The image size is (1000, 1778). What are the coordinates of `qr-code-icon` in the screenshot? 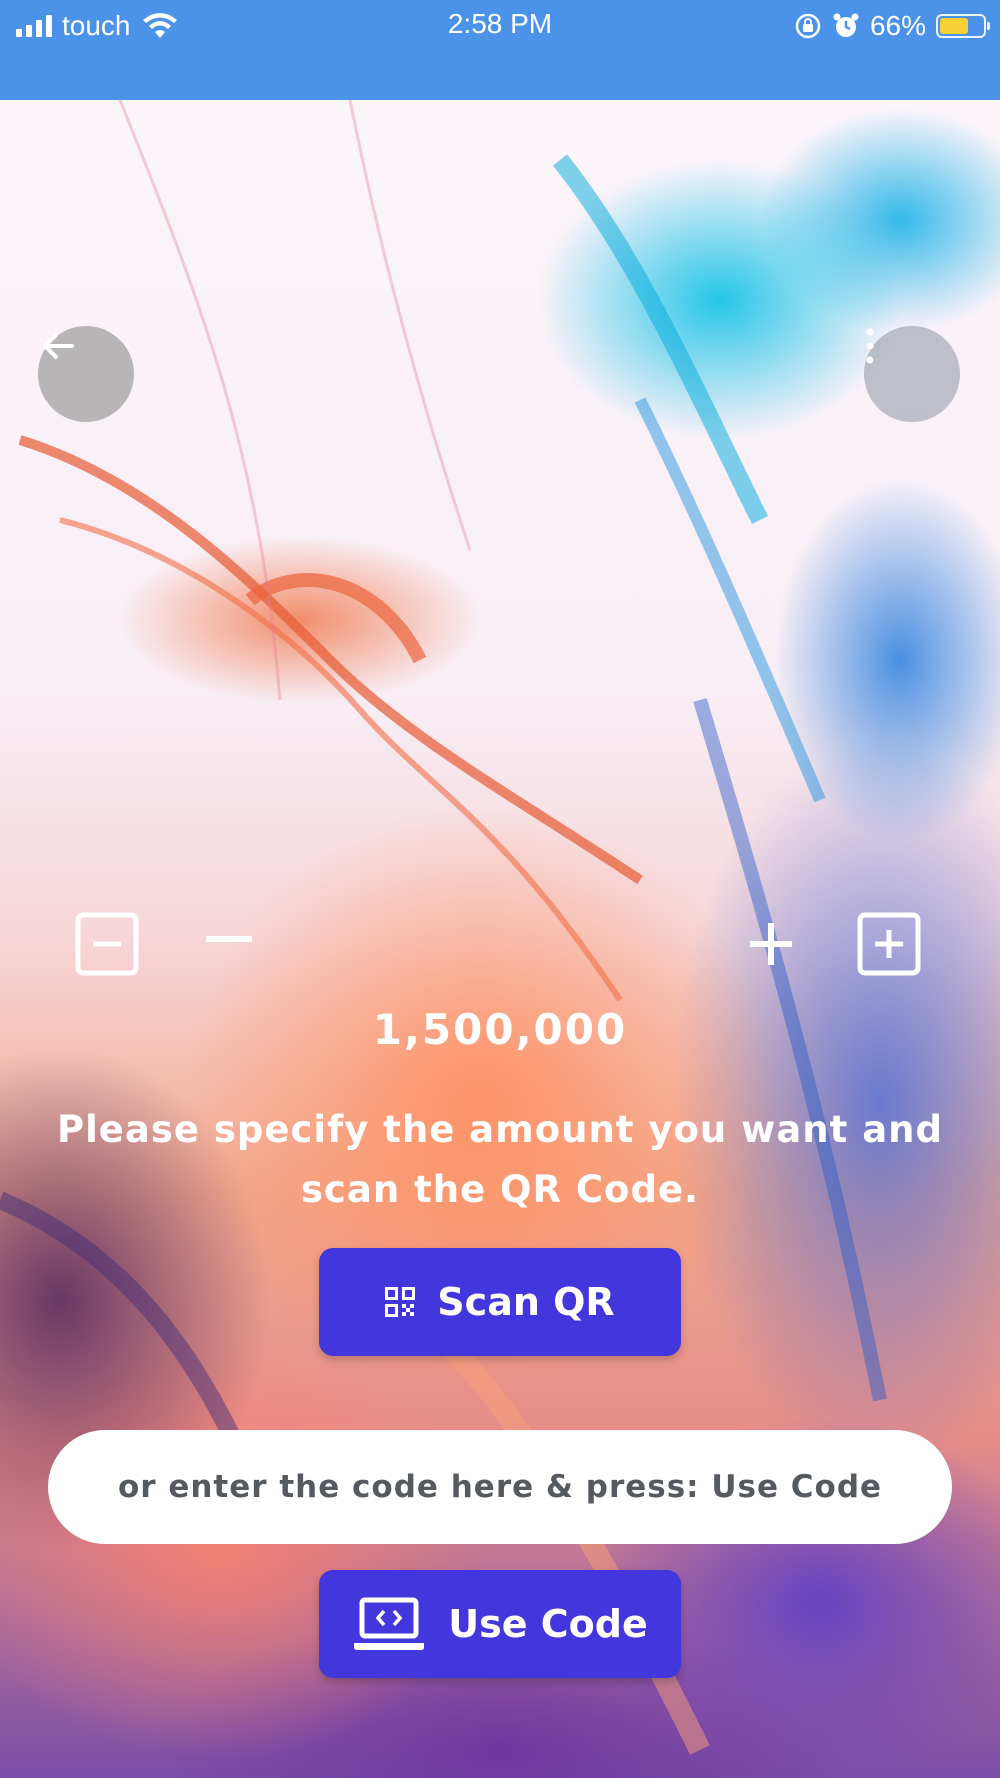 It's located at (400, 1302).